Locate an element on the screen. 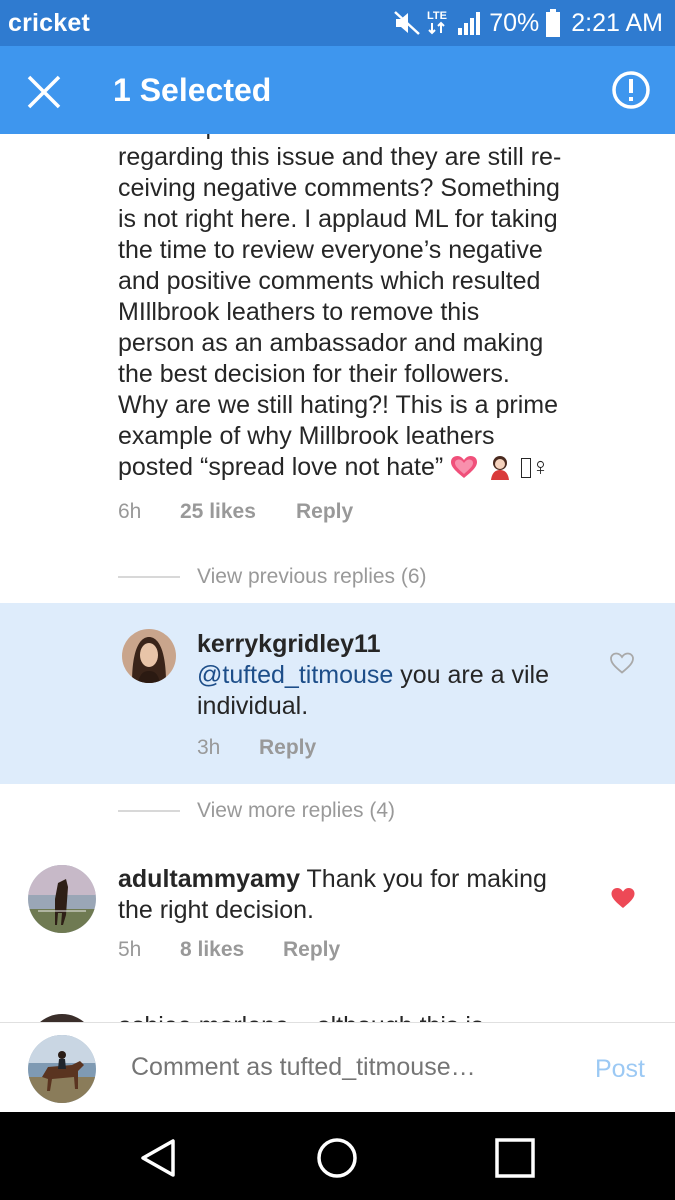  recents-square-icon is located at coordinates (515, 1158).